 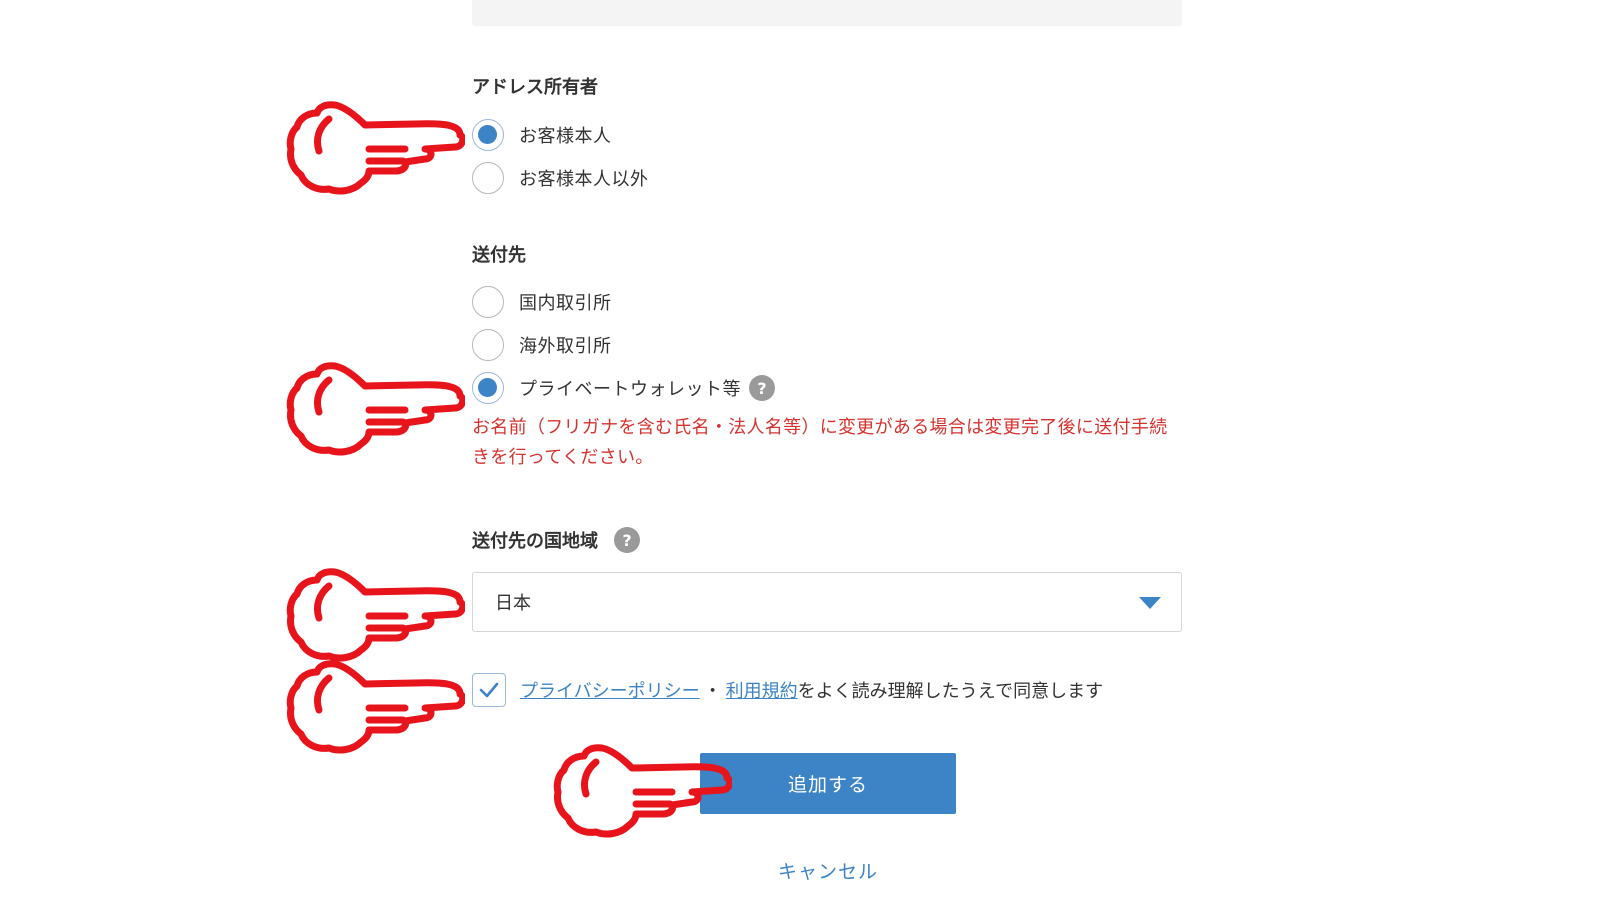 I want to click on radio-dest-domestic: 国内取引所, so click(x=542, y=302).